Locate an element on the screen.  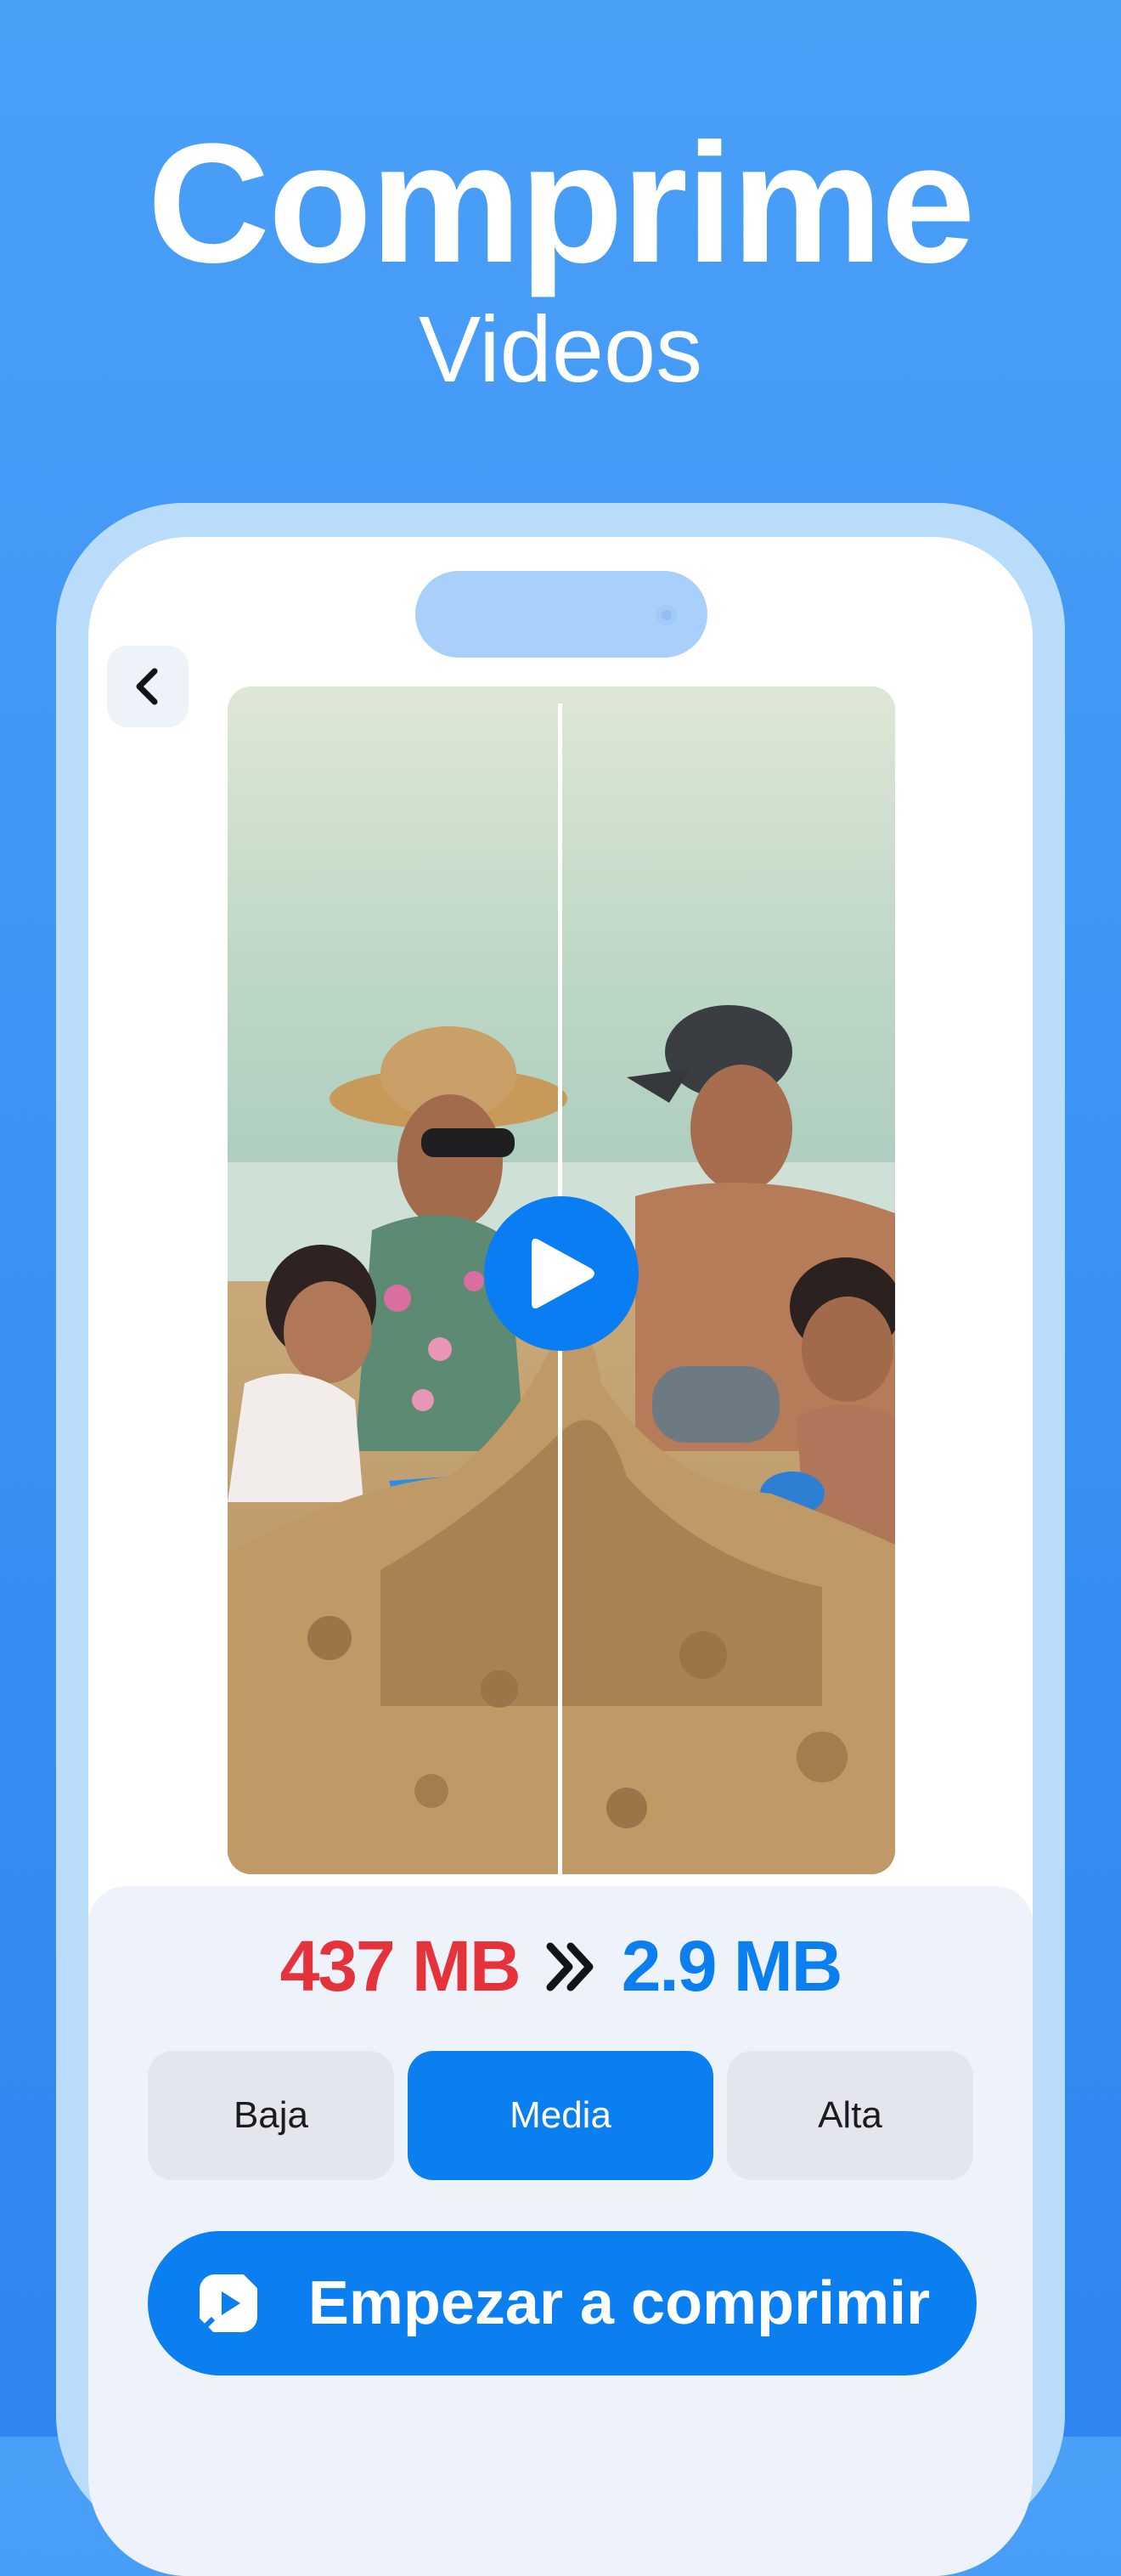
video-compress-icon is located at coordinates (228, 2303).